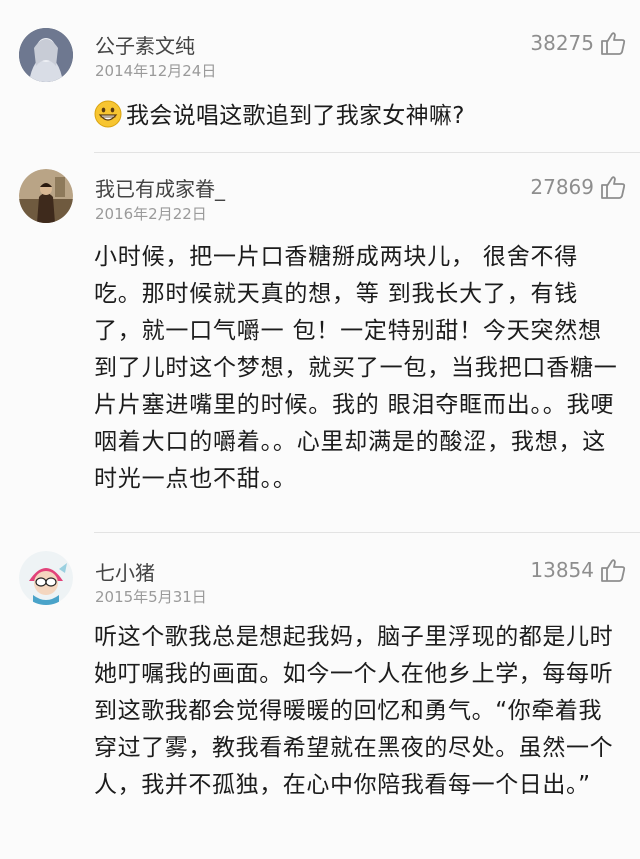  What do you see at coordinates (156, 71) in the screenshot?
I see `comment-date: 2014年12月24日` at bounding box center [156, 71].